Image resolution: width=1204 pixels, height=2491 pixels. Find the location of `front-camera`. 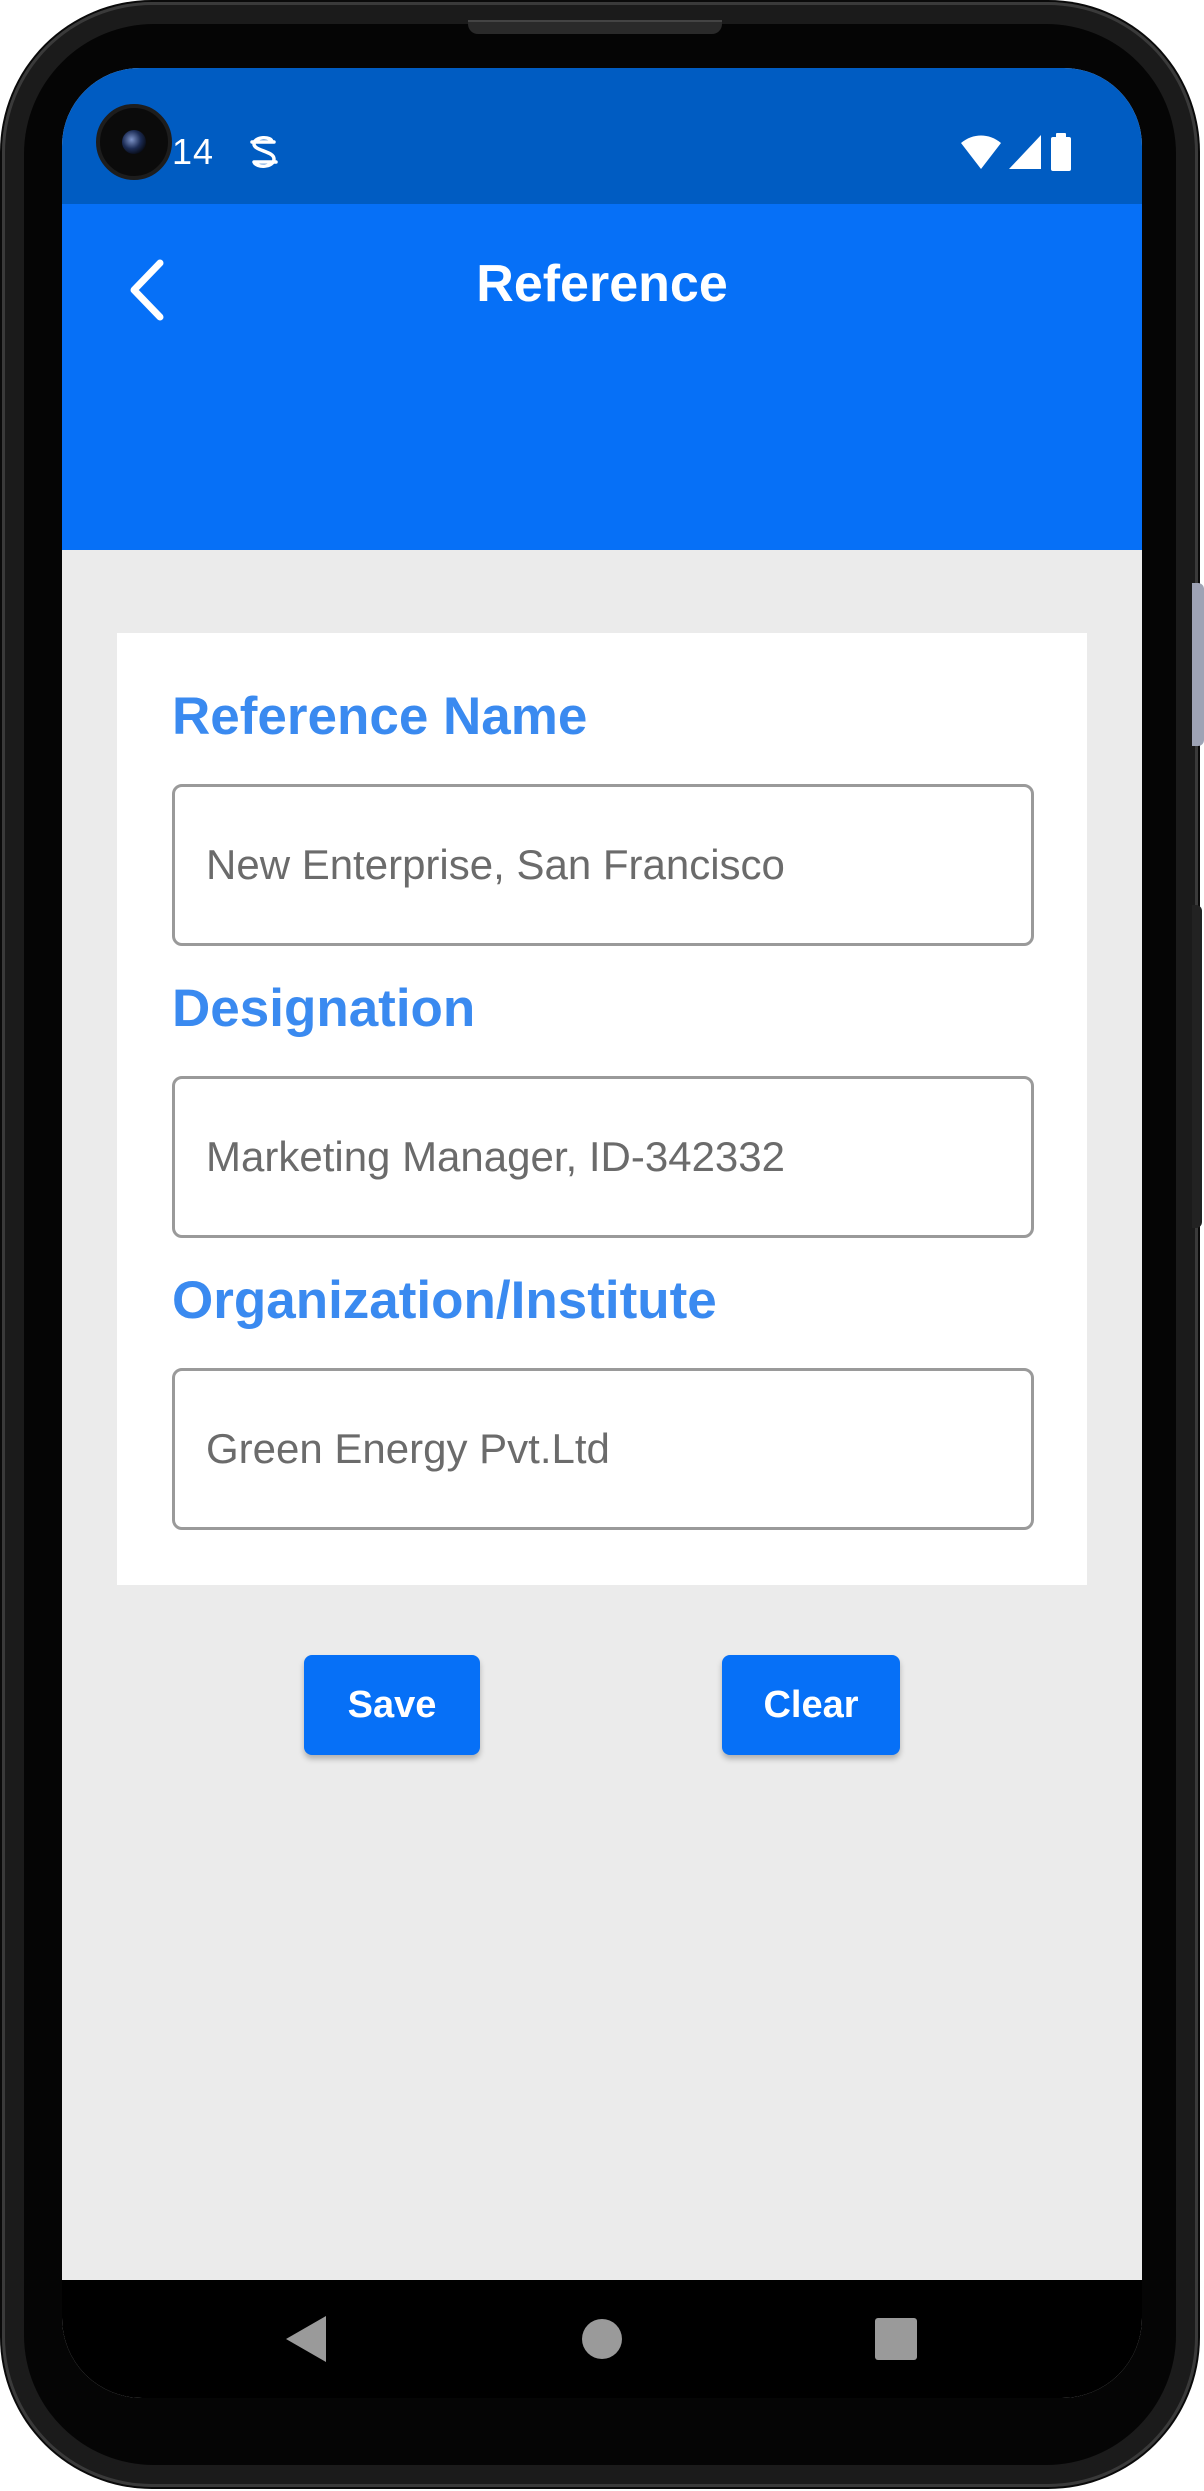

front-camera is located at coordinates (134, 142).